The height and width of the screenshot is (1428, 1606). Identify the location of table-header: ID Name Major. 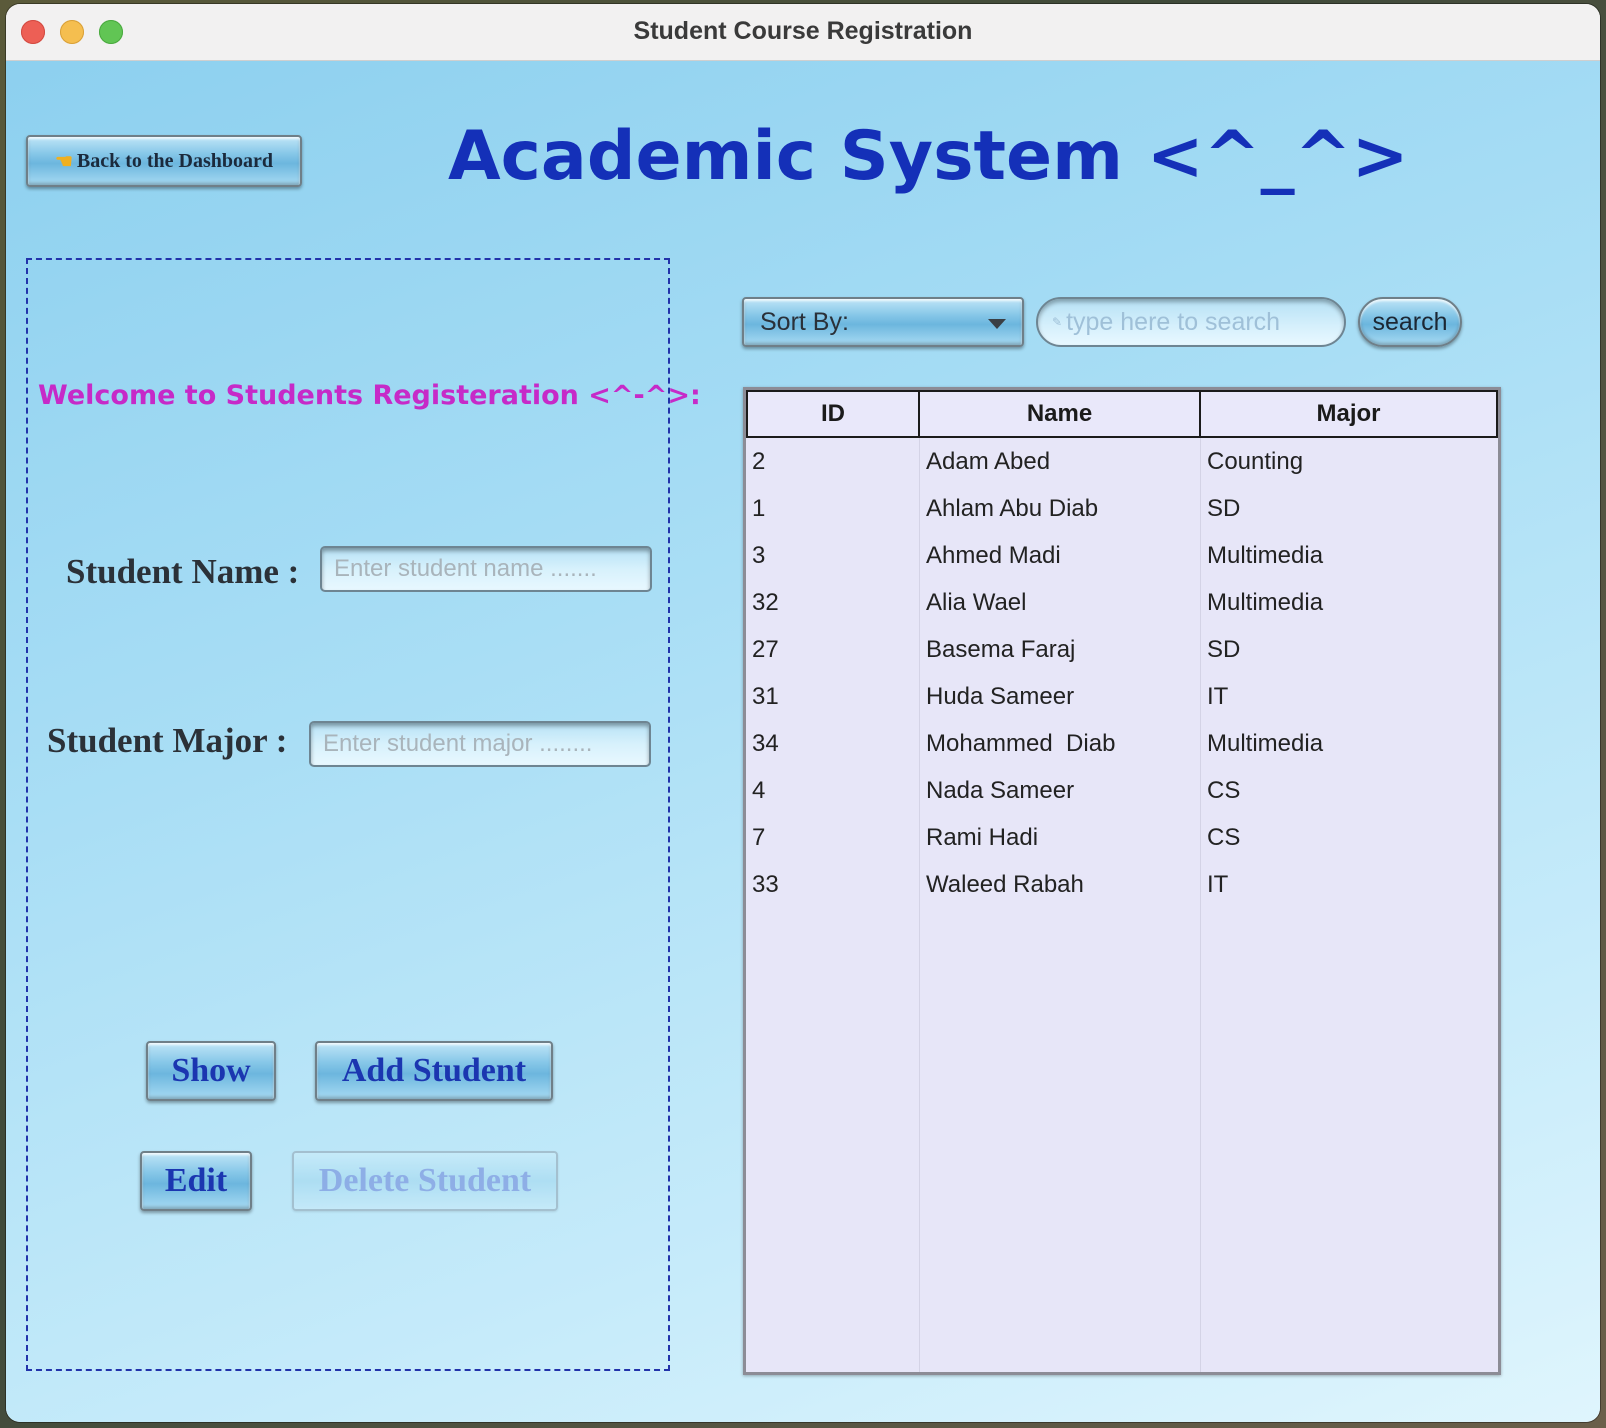
(1122, 414).